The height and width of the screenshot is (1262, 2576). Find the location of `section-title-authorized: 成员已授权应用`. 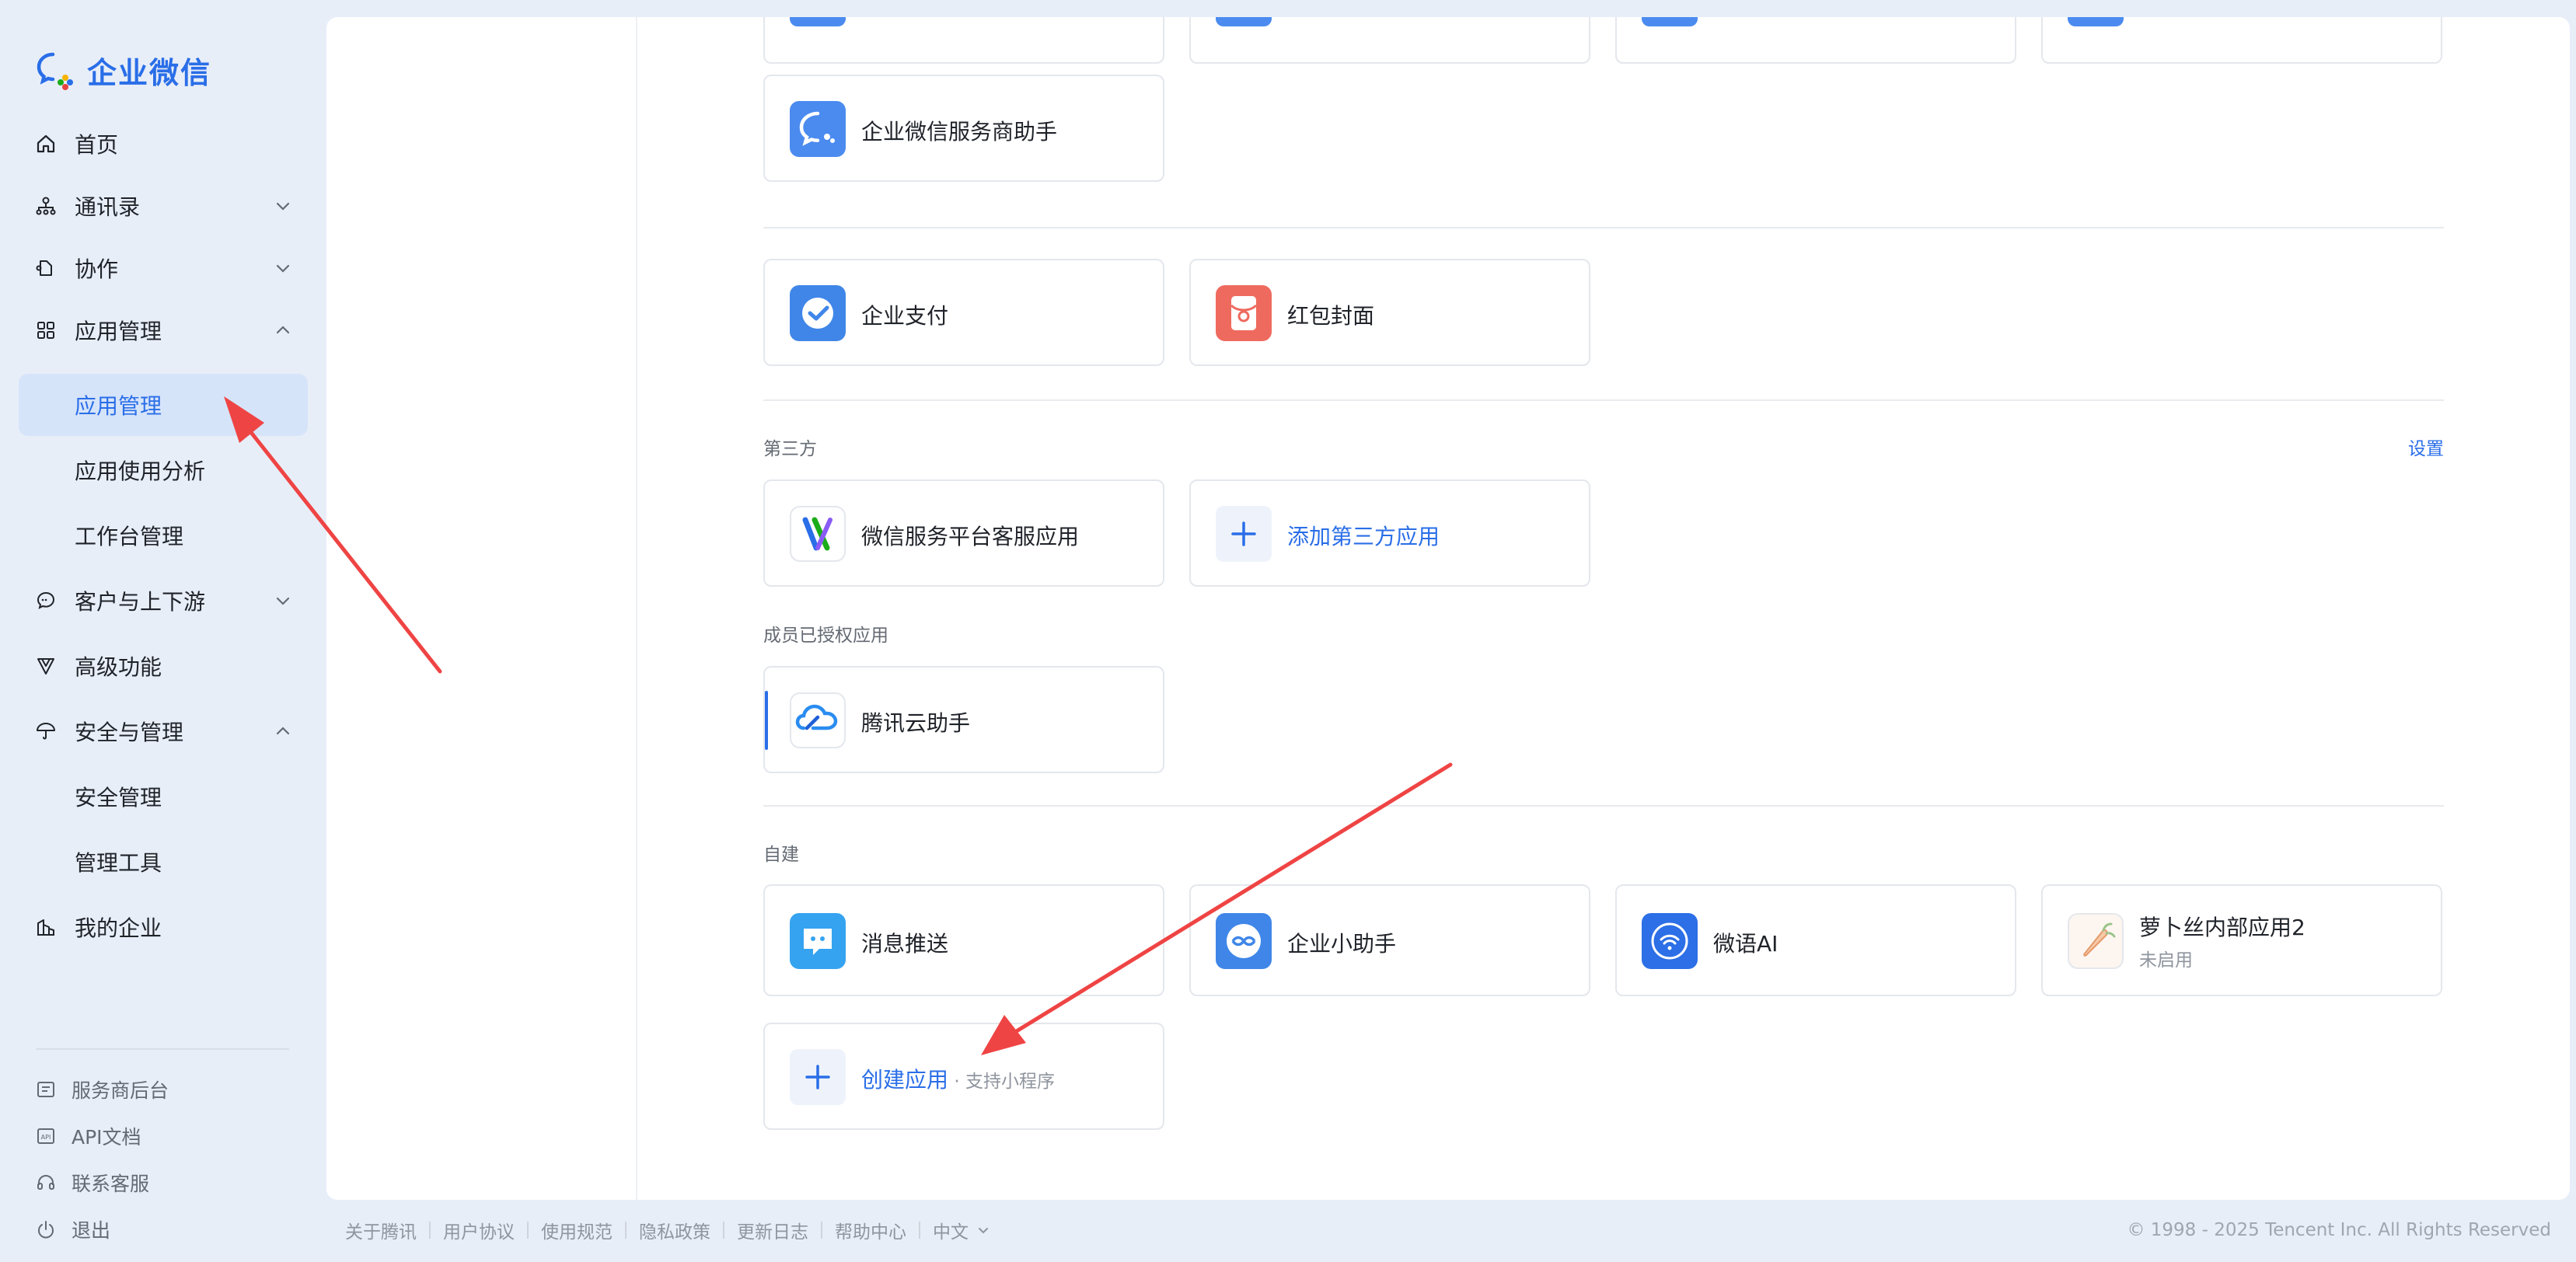

section-title-authorized: 成员已授权应用 is located at coordinates (826, 636).